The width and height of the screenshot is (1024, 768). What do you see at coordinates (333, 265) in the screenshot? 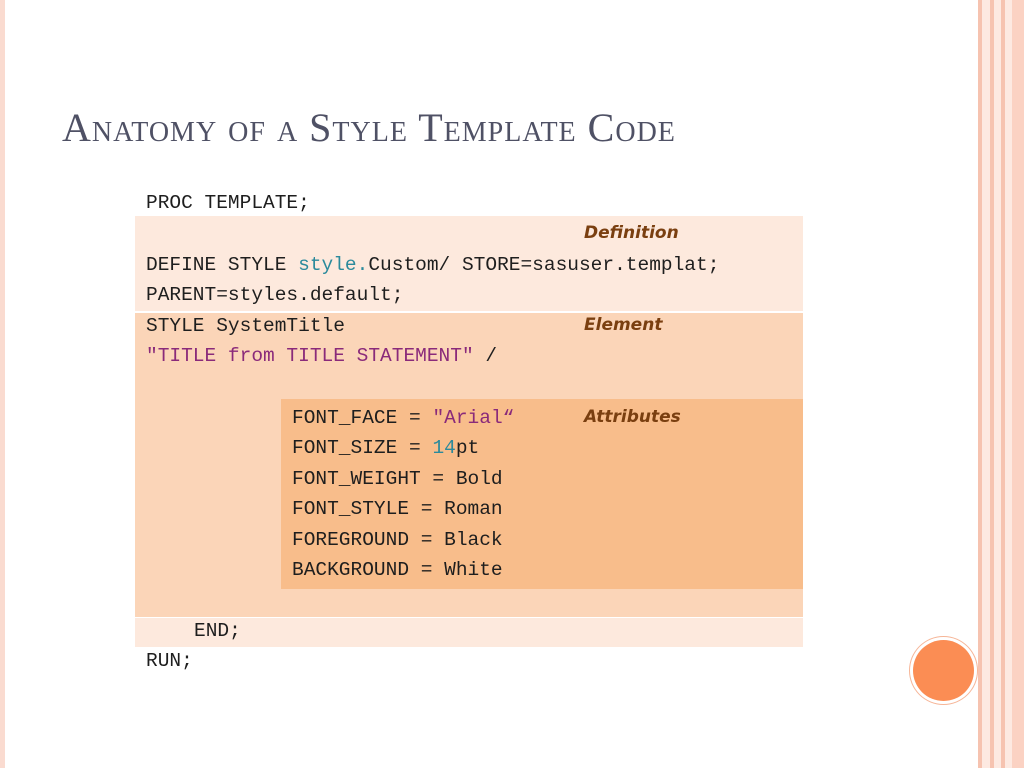
I see `code-style-keyword: style.` at bounding box center [333, 265].